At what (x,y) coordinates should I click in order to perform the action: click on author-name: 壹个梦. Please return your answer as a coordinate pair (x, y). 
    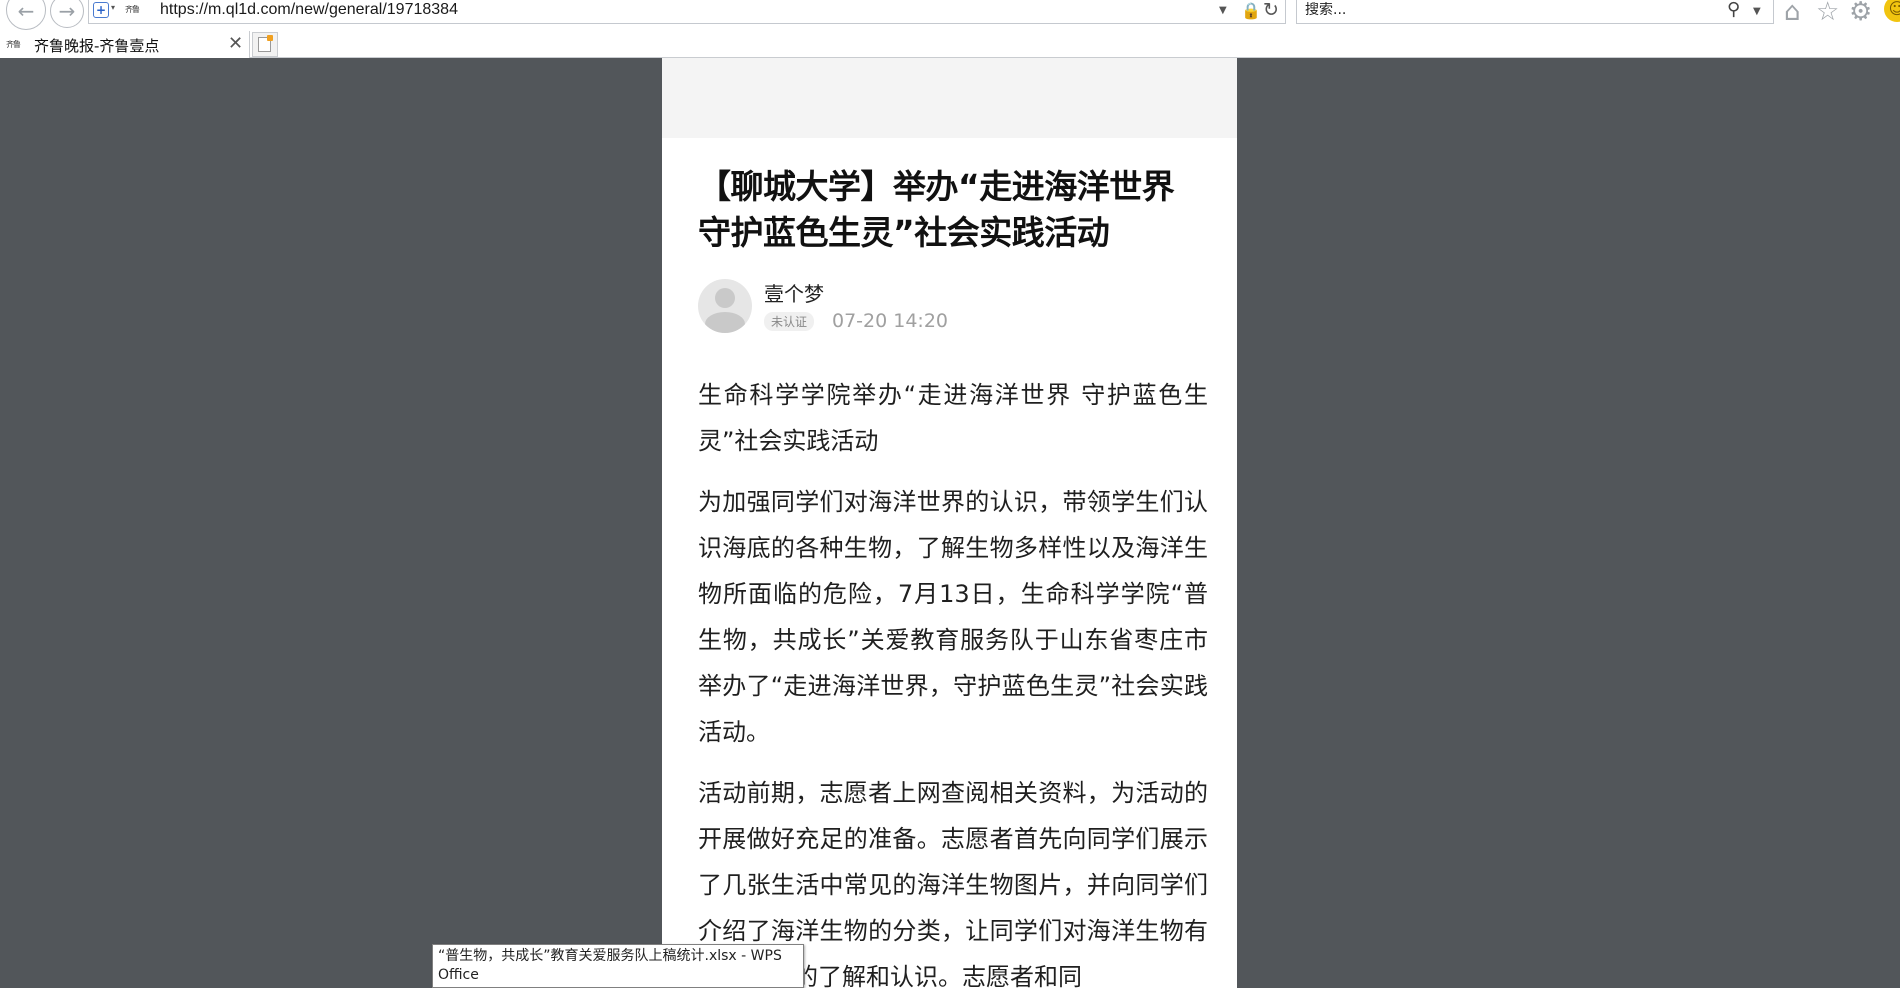
    Looking at the image, I should click on (794, 292).